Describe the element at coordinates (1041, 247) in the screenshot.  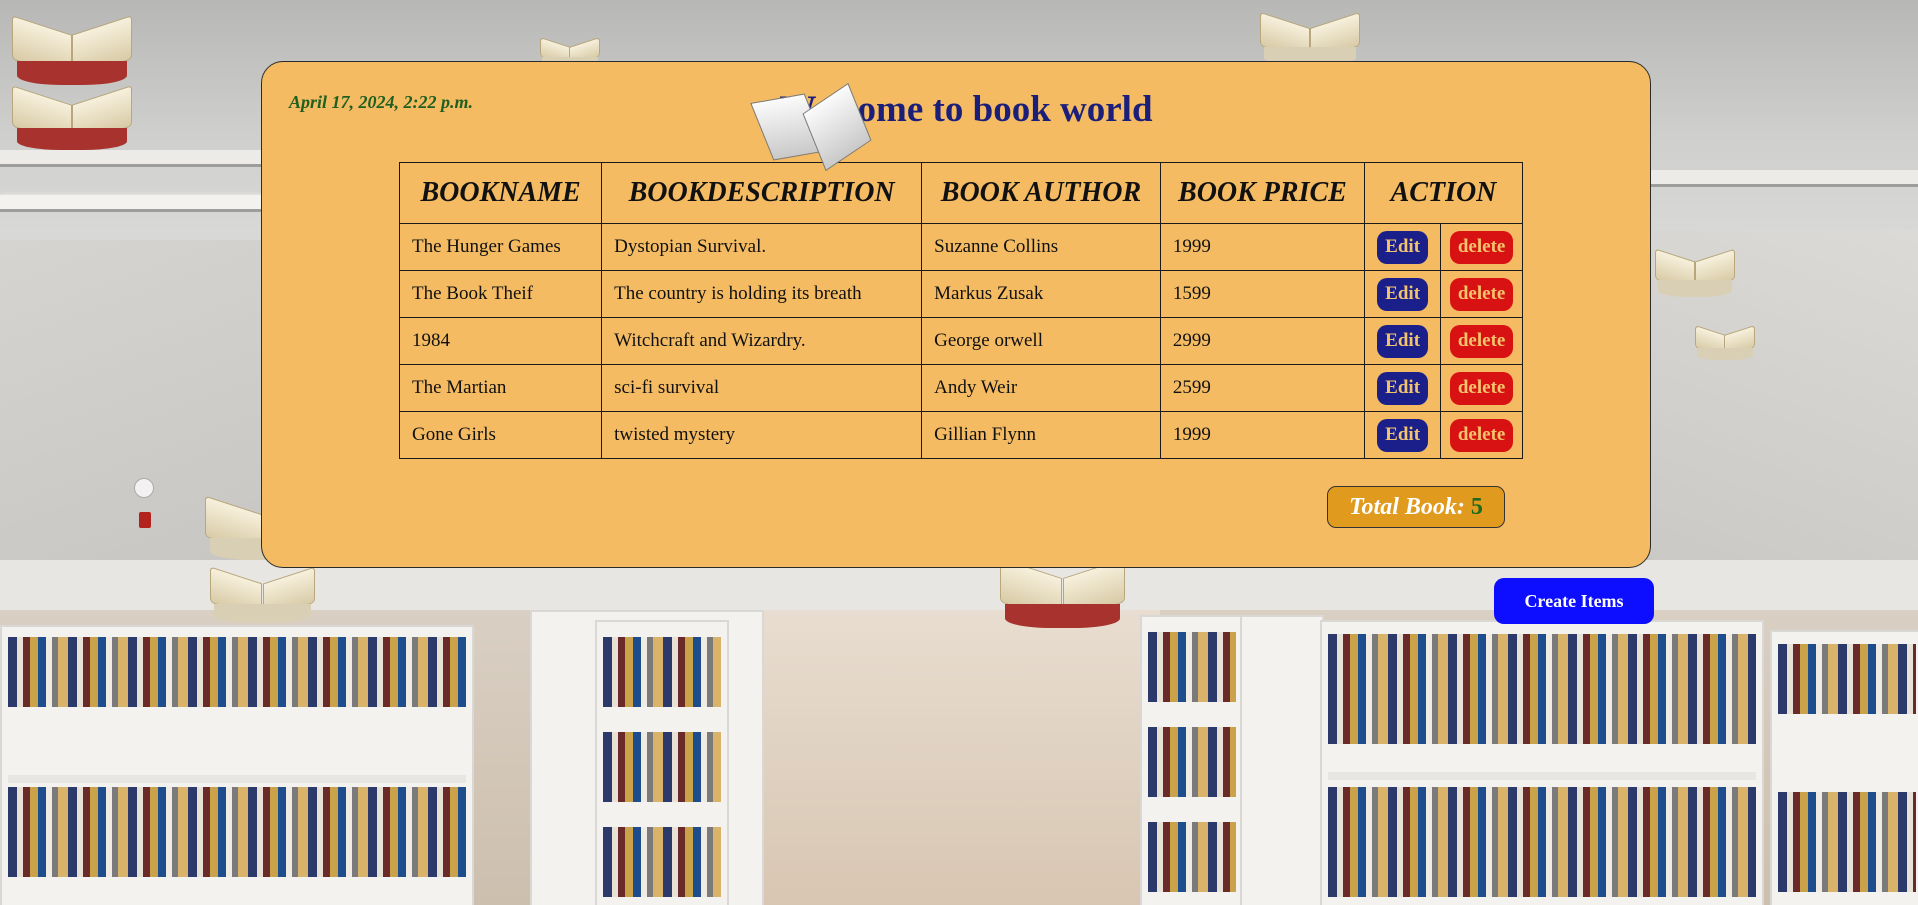
I see `book-author: Suzanne Collins` at that location.